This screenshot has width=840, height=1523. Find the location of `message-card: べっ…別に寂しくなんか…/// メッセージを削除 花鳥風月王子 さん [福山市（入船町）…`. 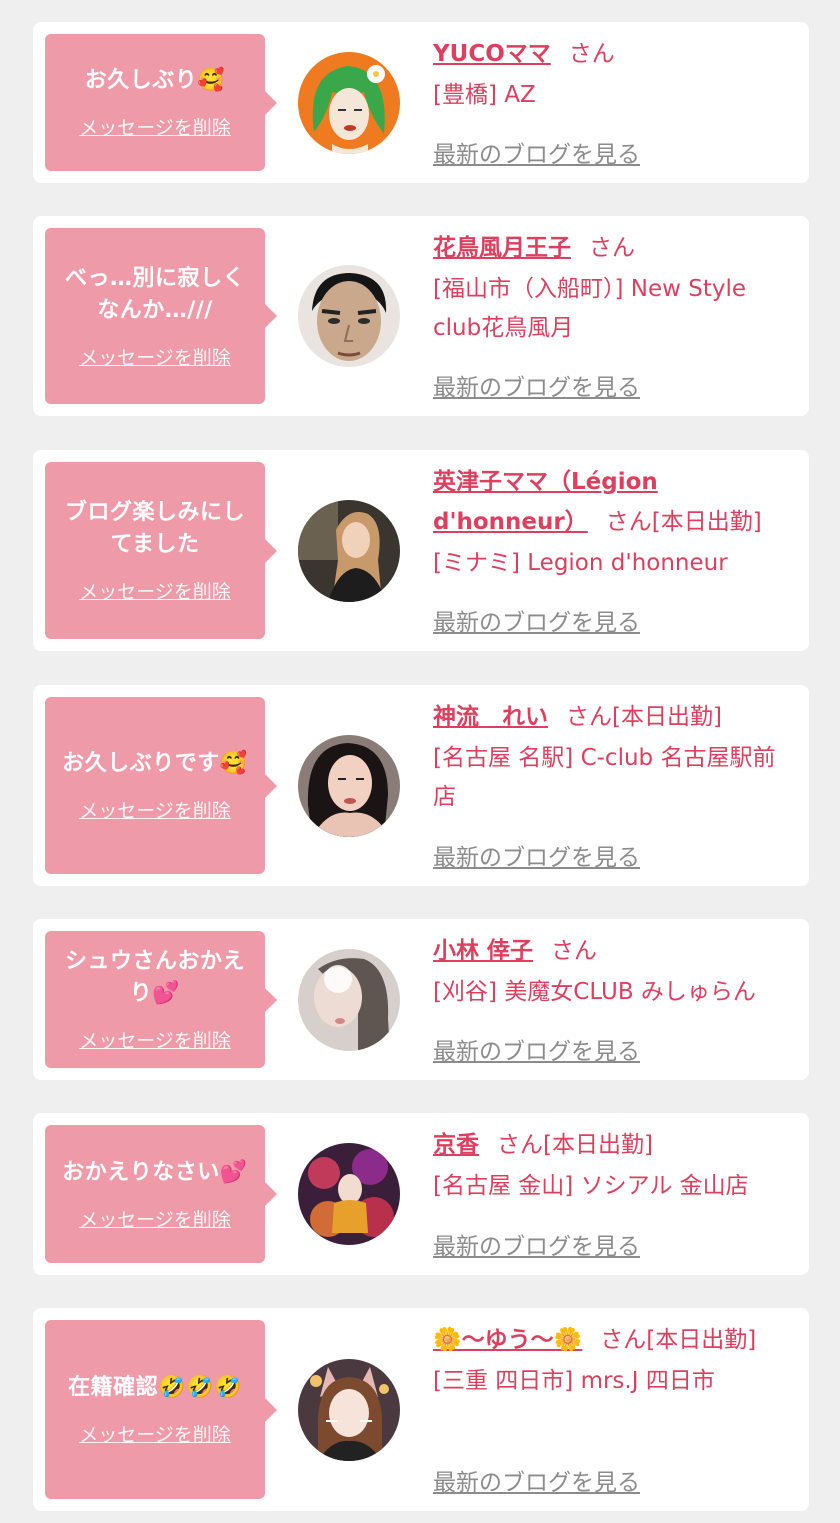

message-card: べっ…別に寂しくなんか…/// メッセージを削除 花鳥風月王子 さん [福山市（入船町）… is located at coordinates (421, 316).